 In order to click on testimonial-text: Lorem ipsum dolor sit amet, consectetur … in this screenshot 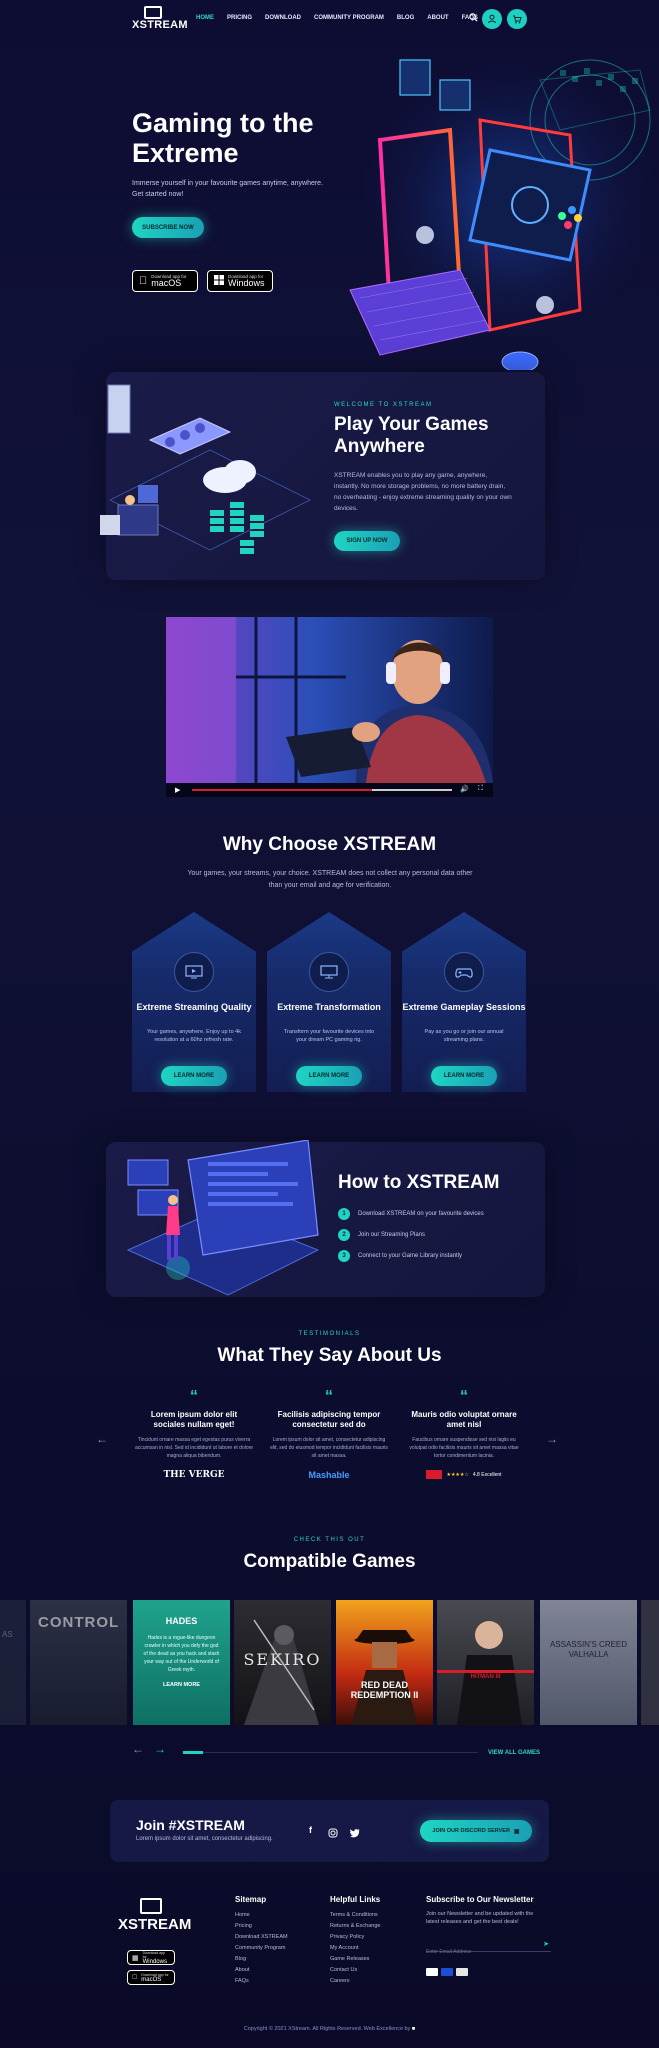, I will do `click(329, 1448)`.